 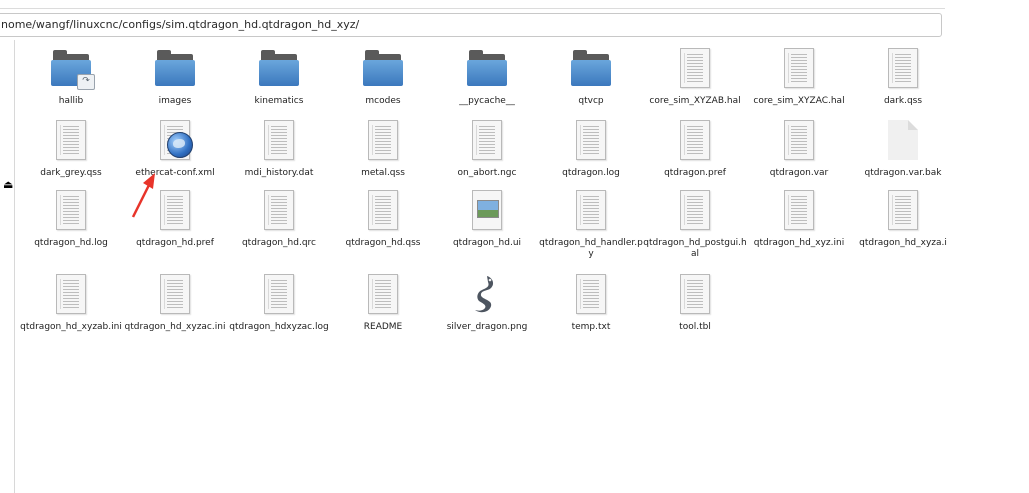 I want to click on file-name-label: qtdragon.var, so click(x=799, y=173).